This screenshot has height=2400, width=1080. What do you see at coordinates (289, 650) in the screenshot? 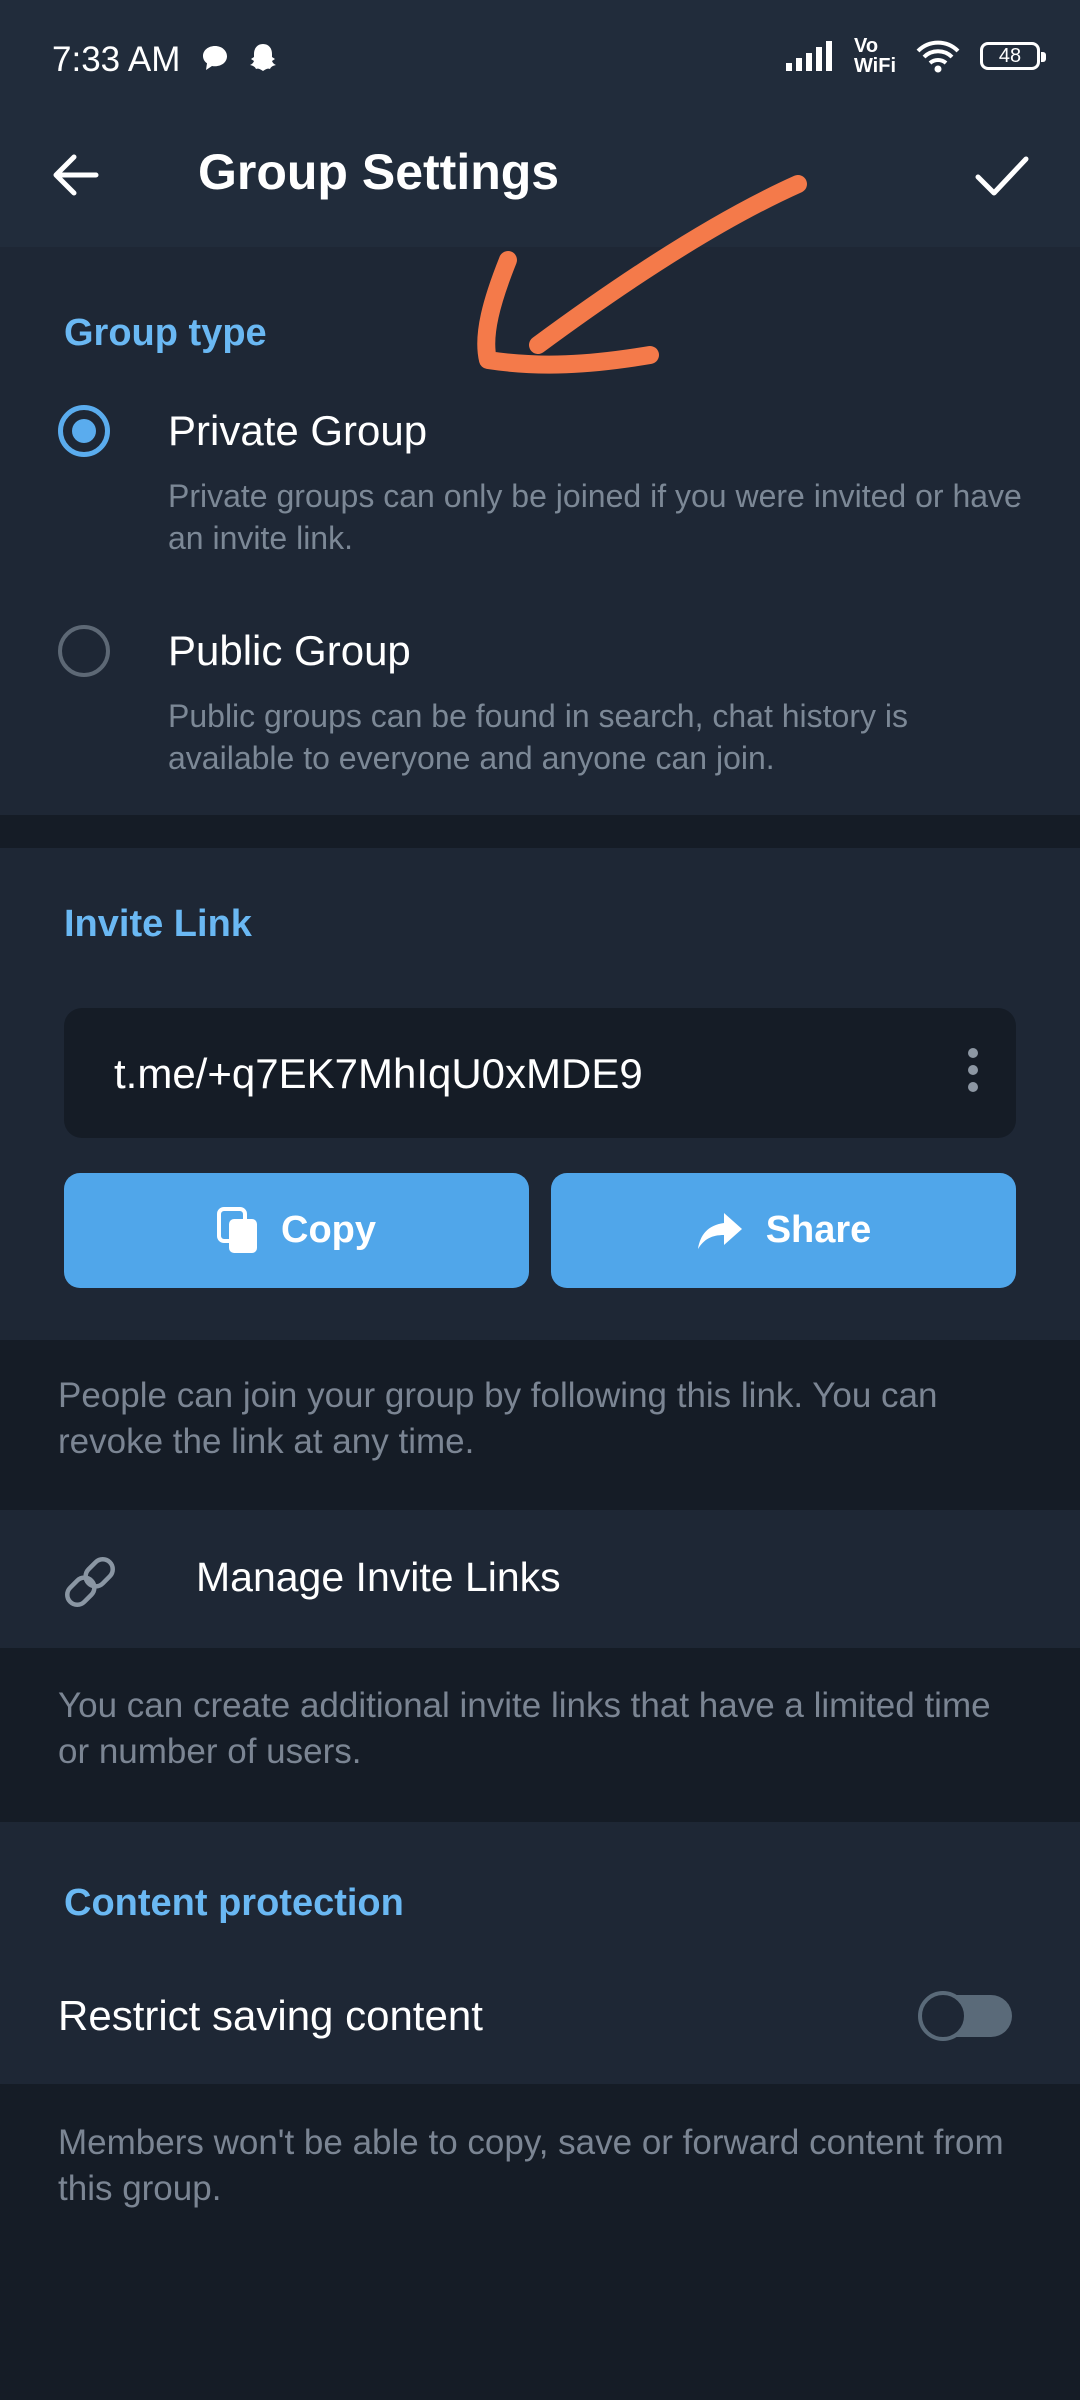
I see `public-group-title: Public Group` at bounding box center [289, 650].